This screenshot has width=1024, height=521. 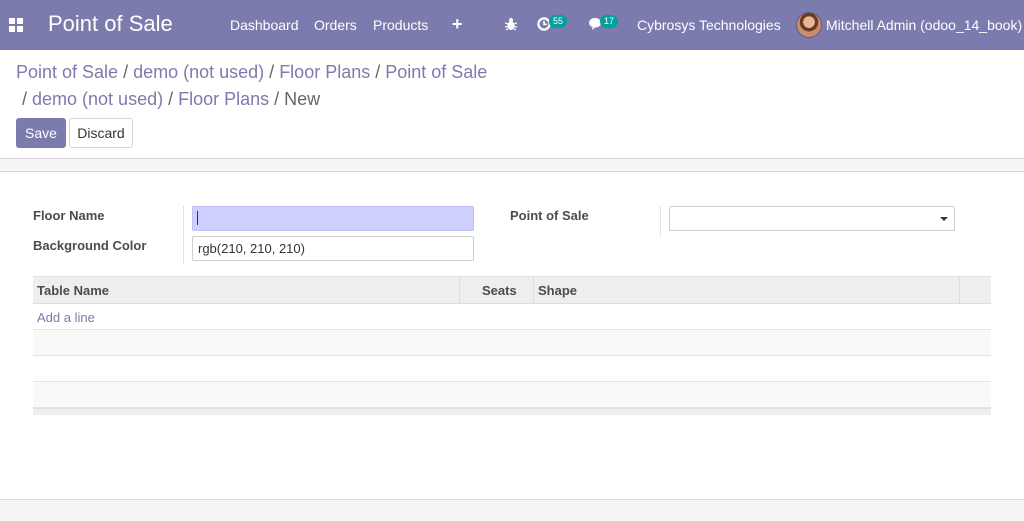 What do you see at coordinates (90, 245) in the screenshot?
I see `background-color-label: Background Color` at bounding box center [90, 245].